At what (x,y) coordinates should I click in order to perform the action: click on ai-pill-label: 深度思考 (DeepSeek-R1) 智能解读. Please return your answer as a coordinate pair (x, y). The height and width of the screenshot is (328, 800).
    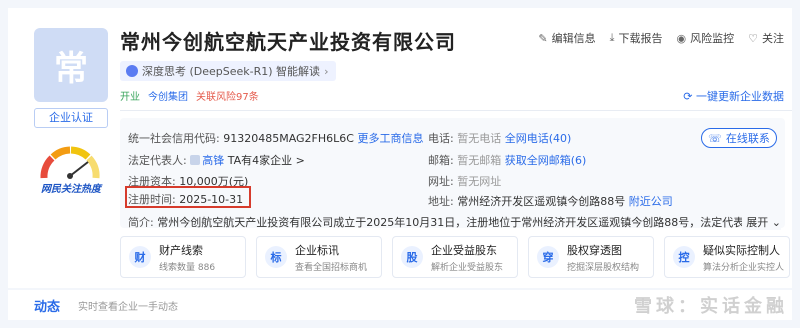
    Looking at the image, I should click on (231, 71).